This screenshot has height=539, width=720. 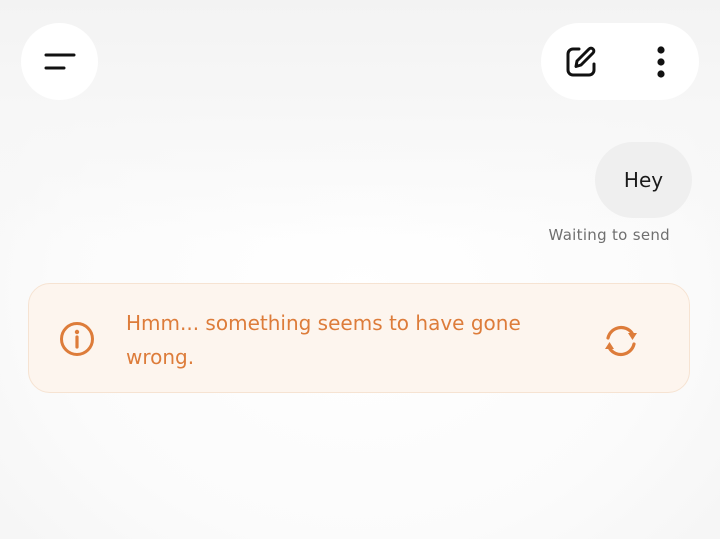 I want to click on retry-button, so click(x=621, y=341).